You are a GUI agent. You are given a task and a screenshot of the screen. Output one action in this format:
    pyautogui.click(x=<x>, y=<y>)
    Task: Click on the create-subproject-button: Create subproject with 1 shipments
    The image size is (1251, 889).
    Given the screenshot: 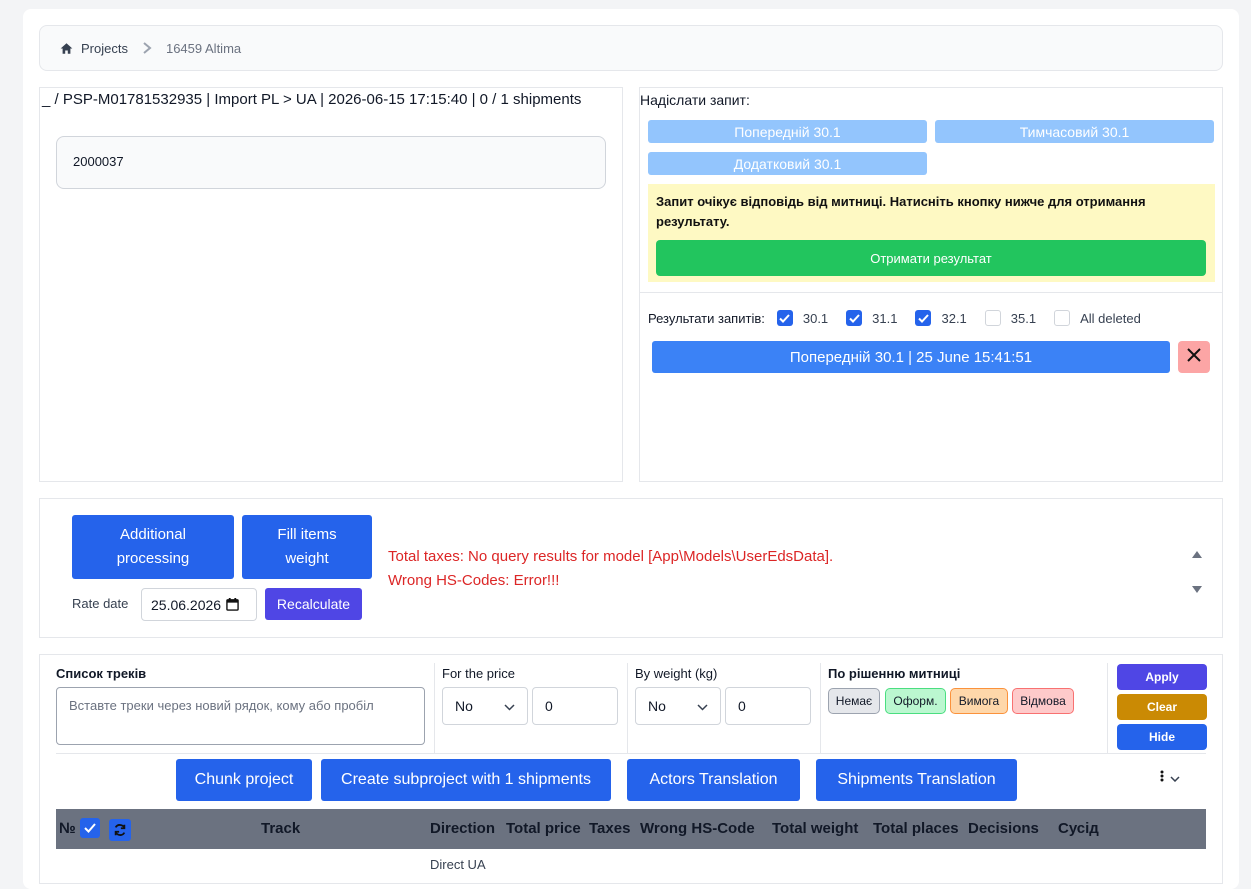 What is the action you would take?
    pyautogui.click(x=466, y=780)
    